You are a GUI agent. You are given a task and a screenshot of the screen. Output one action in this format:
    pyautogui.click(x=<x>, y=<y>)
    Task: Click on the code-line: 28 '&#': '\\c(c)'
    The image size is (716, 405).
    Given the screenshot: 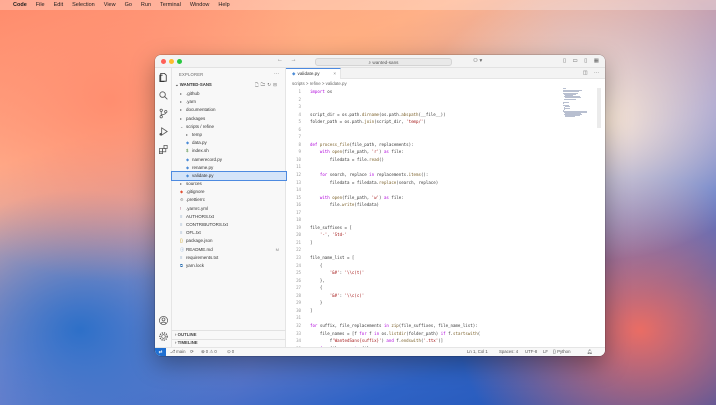 What is the action you would take?
    pyautogui.click(x=436, y=296)
    